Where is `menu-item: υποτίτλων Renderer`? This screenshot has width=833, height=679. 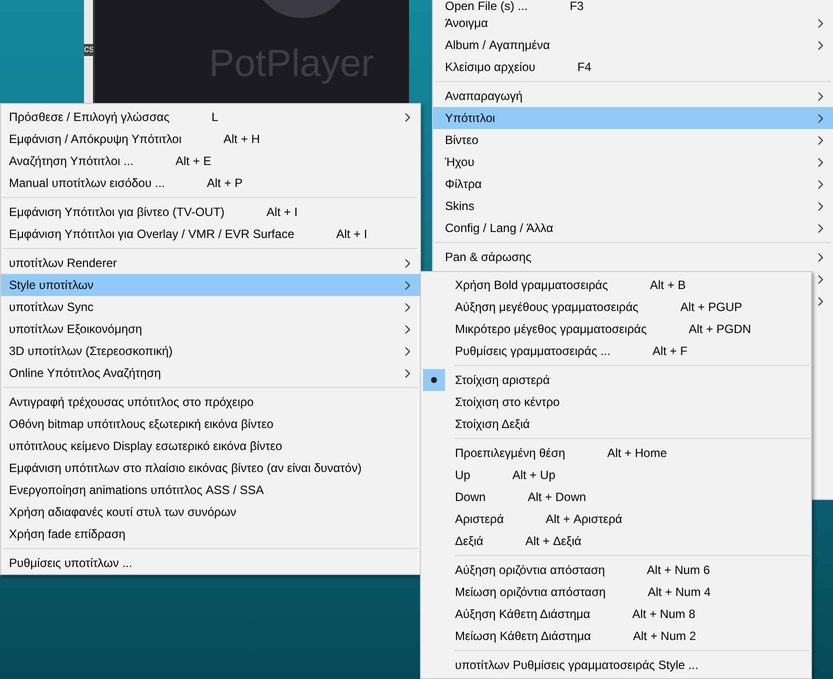
menu-item: υποτίτλων Renderer is located at coordinates (210, 263).